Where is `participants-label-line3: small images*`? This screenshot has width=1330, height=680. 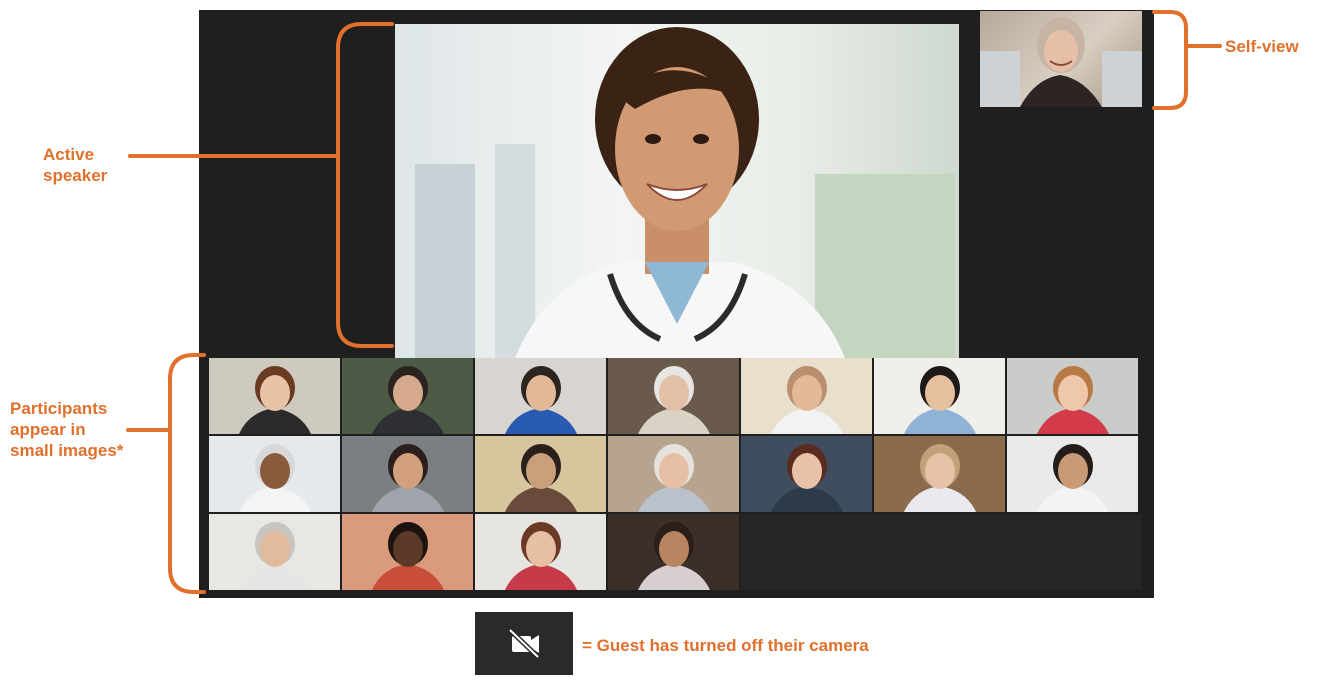
participants-label-line3: small images* is located at coordinates (67, 450).